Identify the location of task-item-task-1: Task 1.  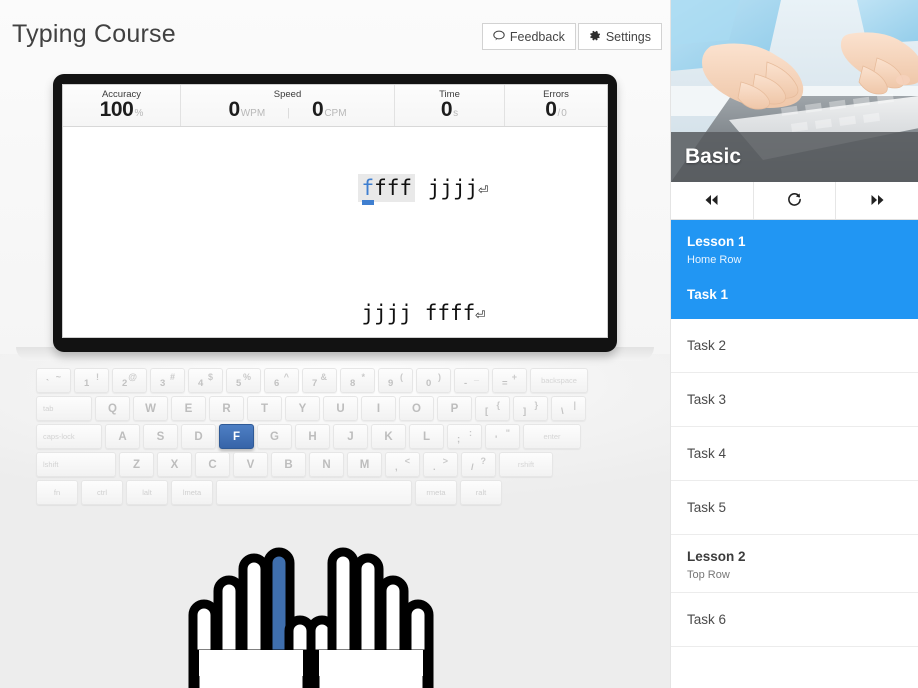
(794, 294).